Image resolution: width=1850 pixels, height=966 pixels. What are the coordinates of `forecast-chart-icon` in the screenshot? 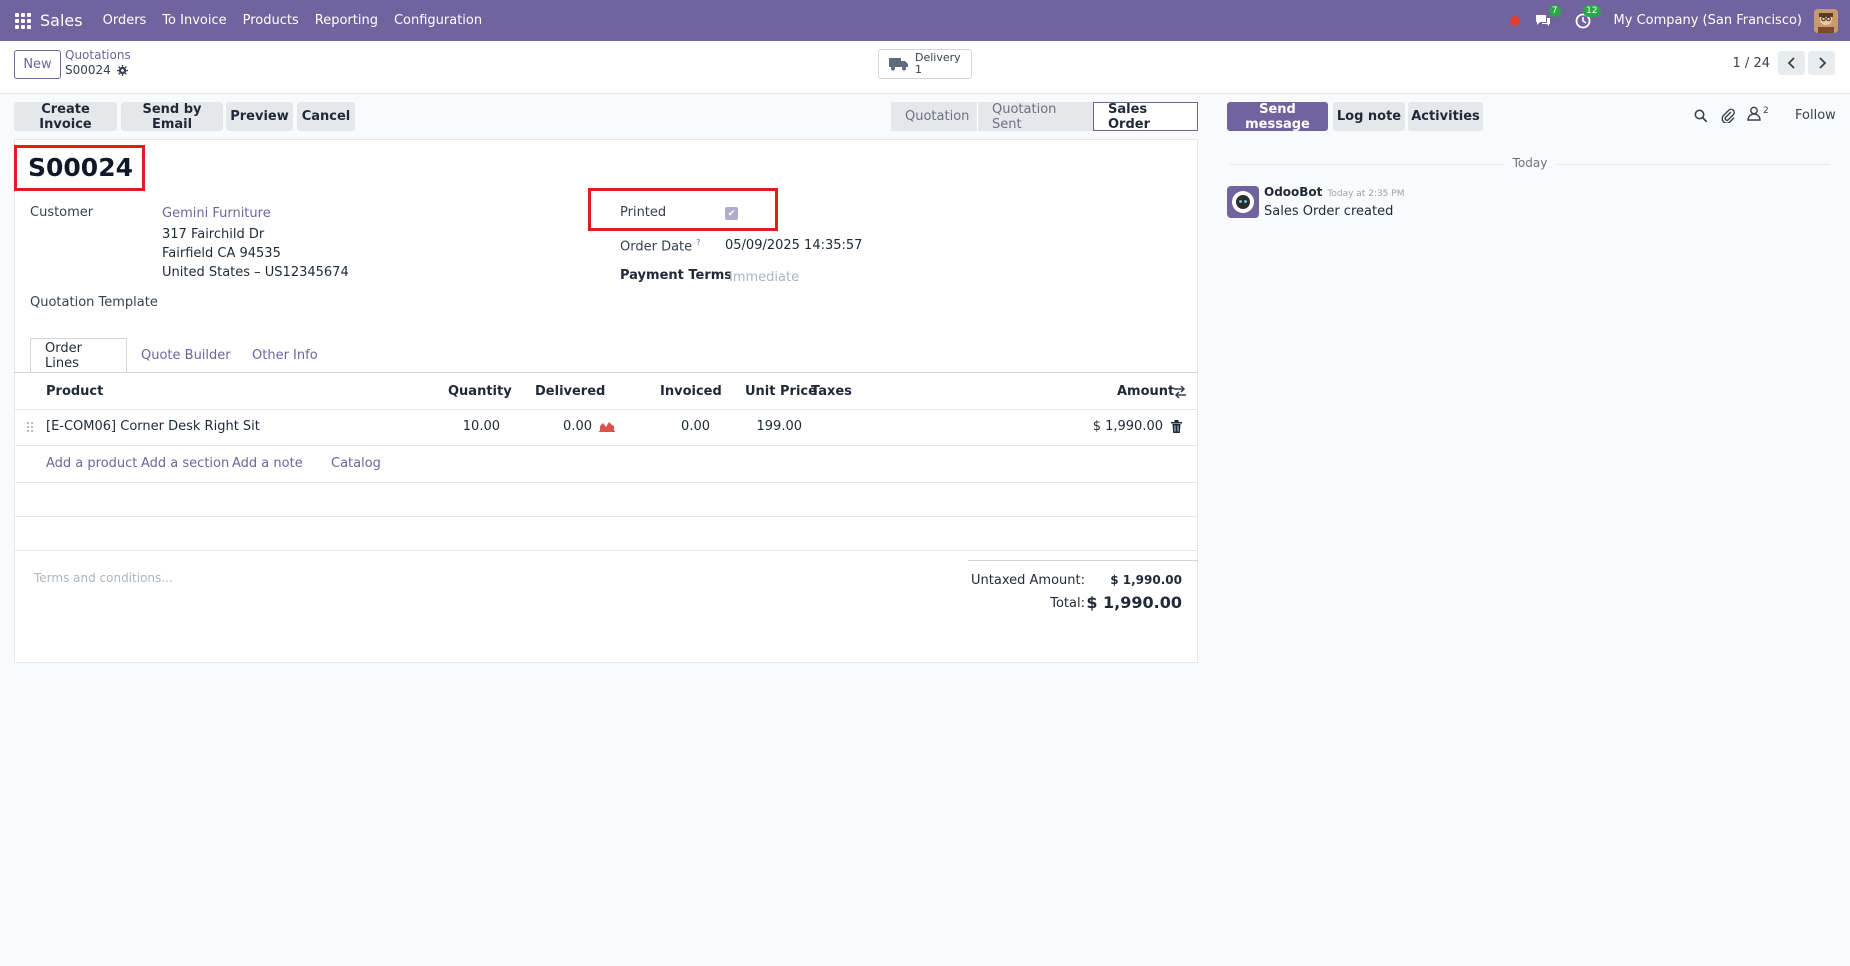 It's located at (607, 426).